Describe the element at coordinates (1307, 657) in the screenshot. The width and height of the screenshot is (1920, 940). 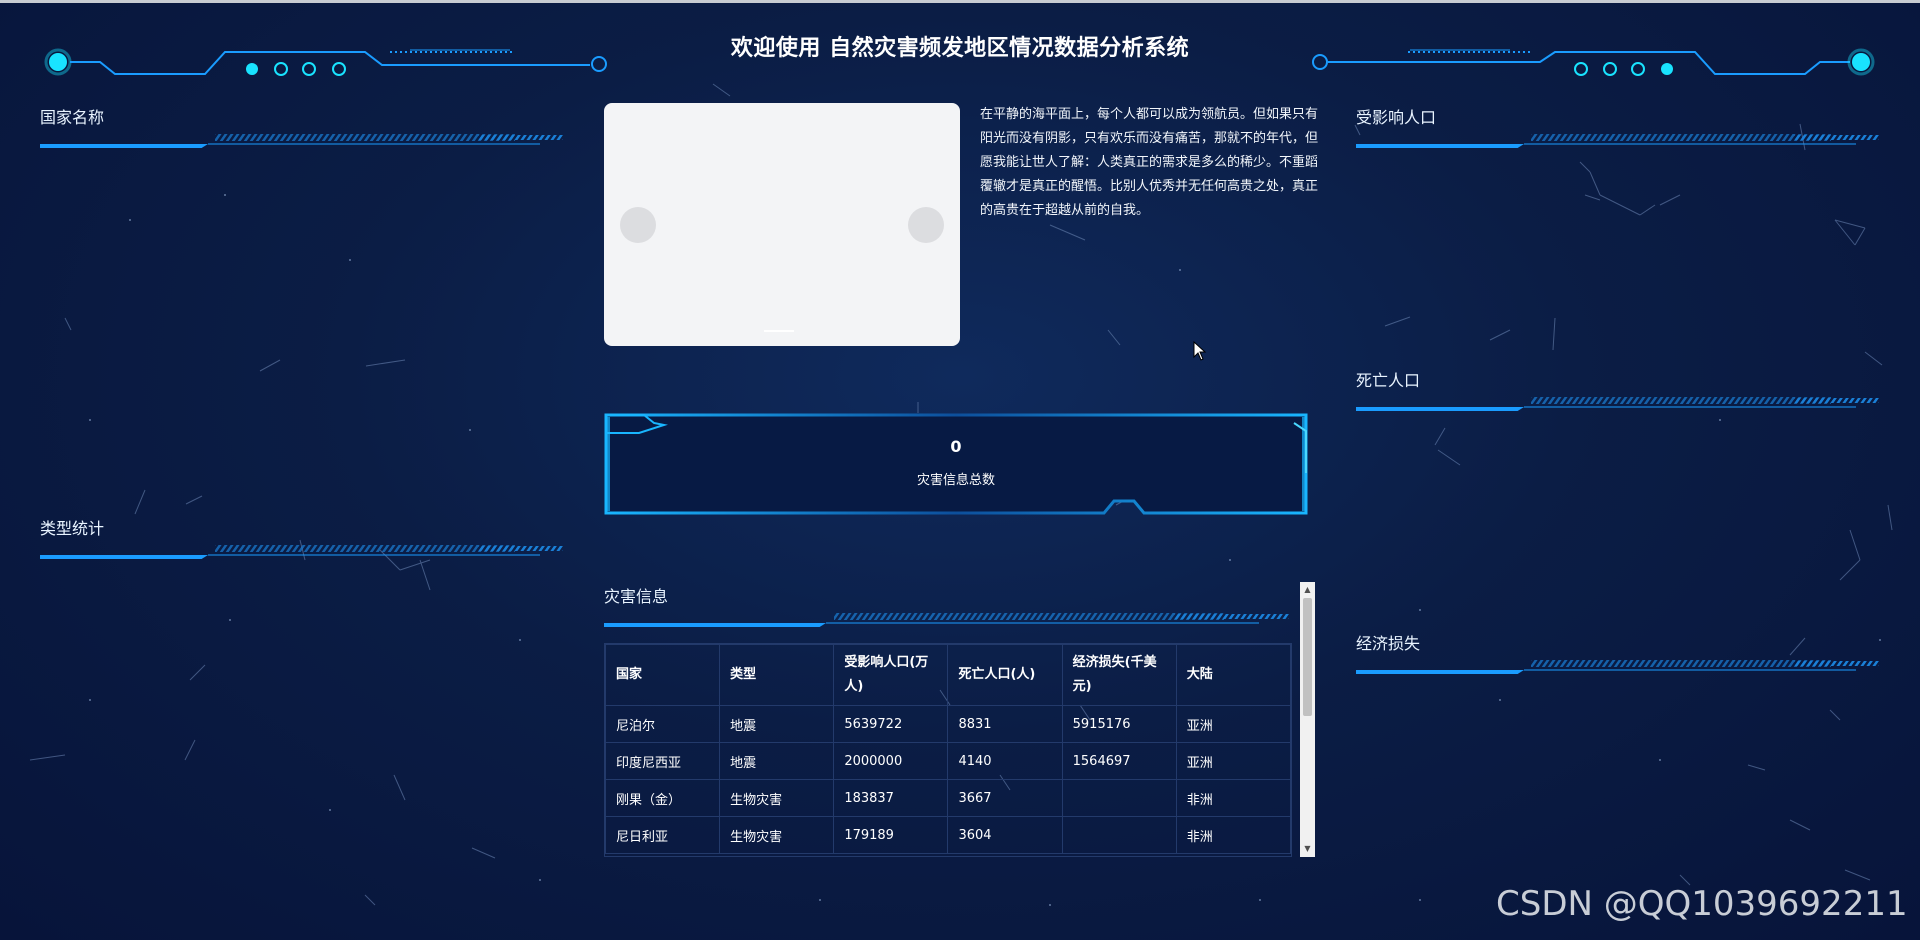
I see `scrollbar-thumb` at that location.